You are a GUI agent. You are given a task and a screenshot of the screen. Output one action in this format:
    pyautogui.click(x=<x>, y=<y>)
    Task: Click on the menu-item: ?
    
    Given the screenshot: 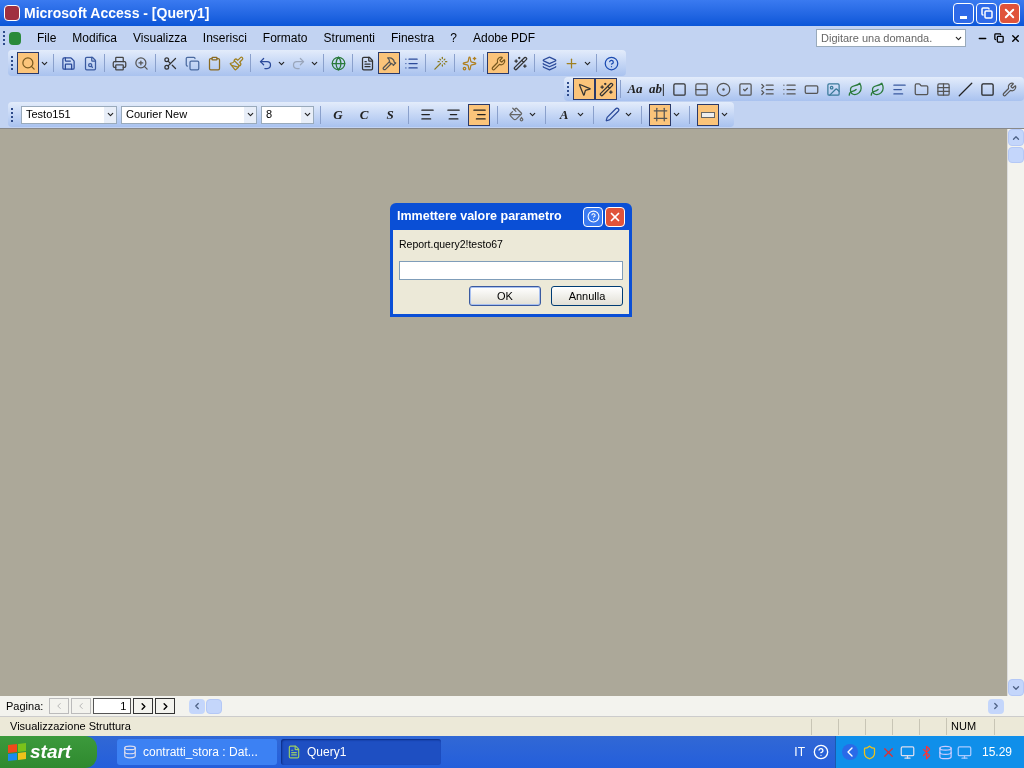 What is the action you would take?
    pyautogui.click(x=453, y=38)
    